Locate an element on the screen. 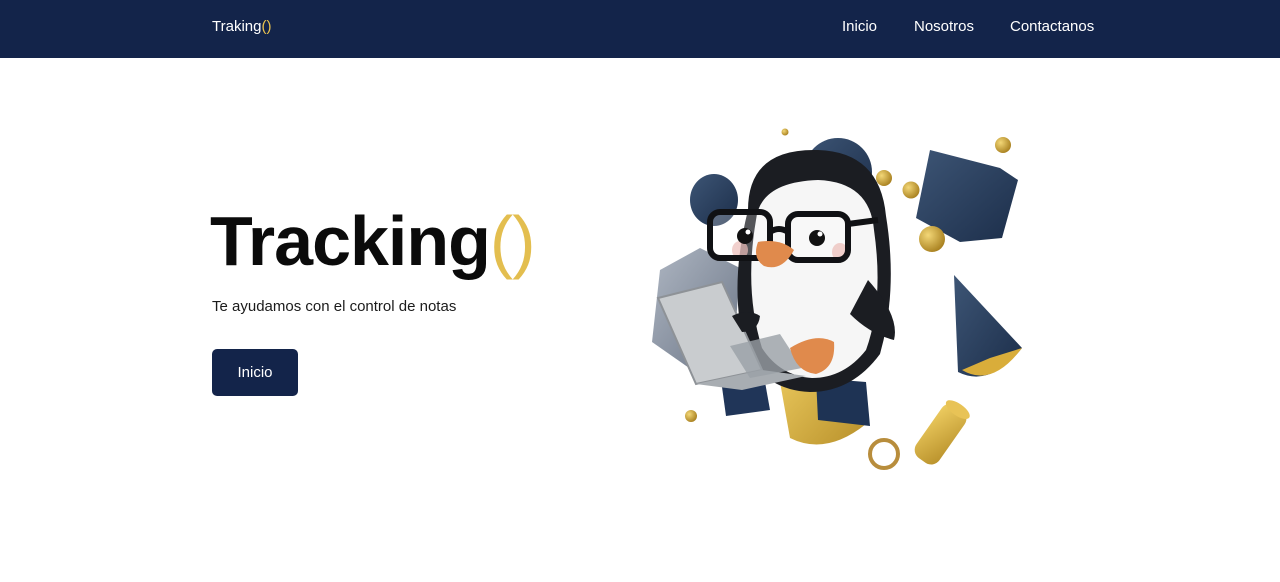 Image resolution: width=1280 pixels, height=582 pixels. nav-link-nosotros: Nosotros is located at coordinates (944, 26).